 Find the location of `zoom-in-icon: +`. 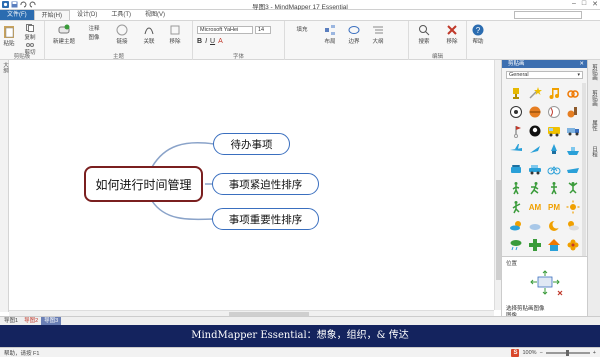

zoom-in-icon: + is located at coordinates (594, 353).